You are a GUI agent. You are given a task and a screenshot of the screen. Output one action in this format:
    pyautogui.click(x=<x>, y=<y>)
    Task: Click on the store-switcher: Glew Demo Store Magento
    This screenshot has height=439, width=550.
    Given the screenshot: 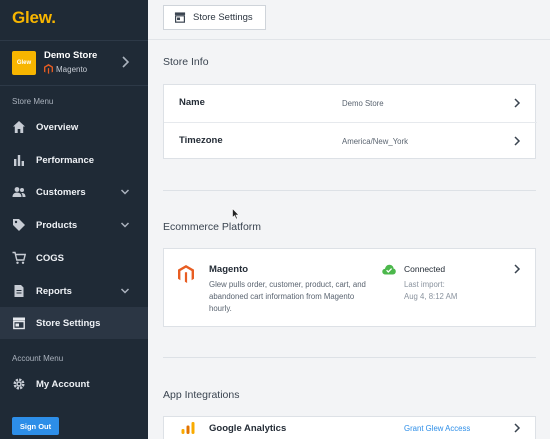 What is the action you would take?
    pyautogui.click(x=74, y=63)
    